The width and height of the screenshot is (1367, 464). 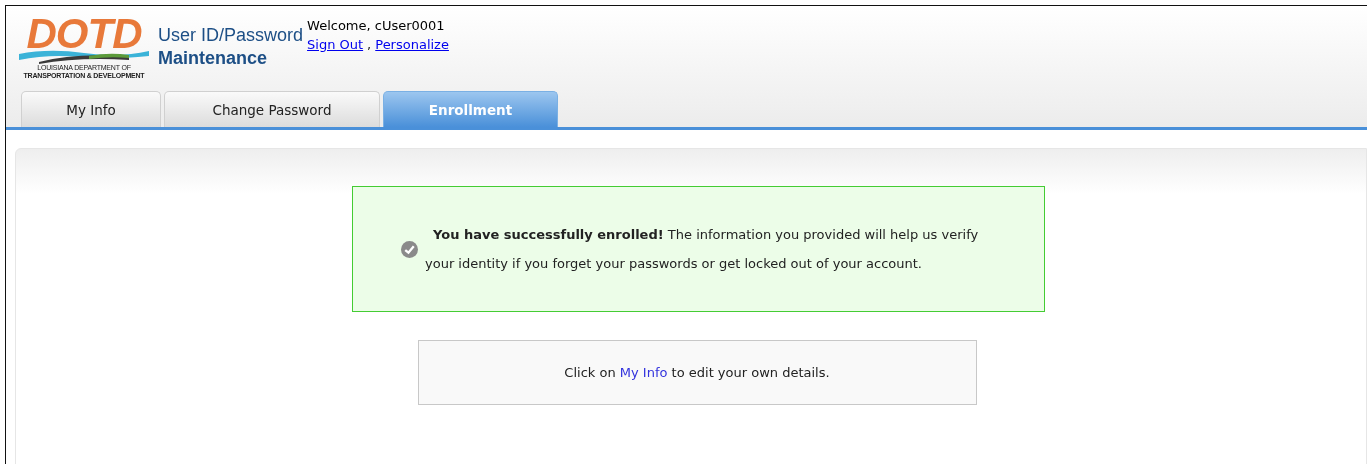 I want to click on welcome-text: Welcome, cUser0001, so click(x=376, y=25).